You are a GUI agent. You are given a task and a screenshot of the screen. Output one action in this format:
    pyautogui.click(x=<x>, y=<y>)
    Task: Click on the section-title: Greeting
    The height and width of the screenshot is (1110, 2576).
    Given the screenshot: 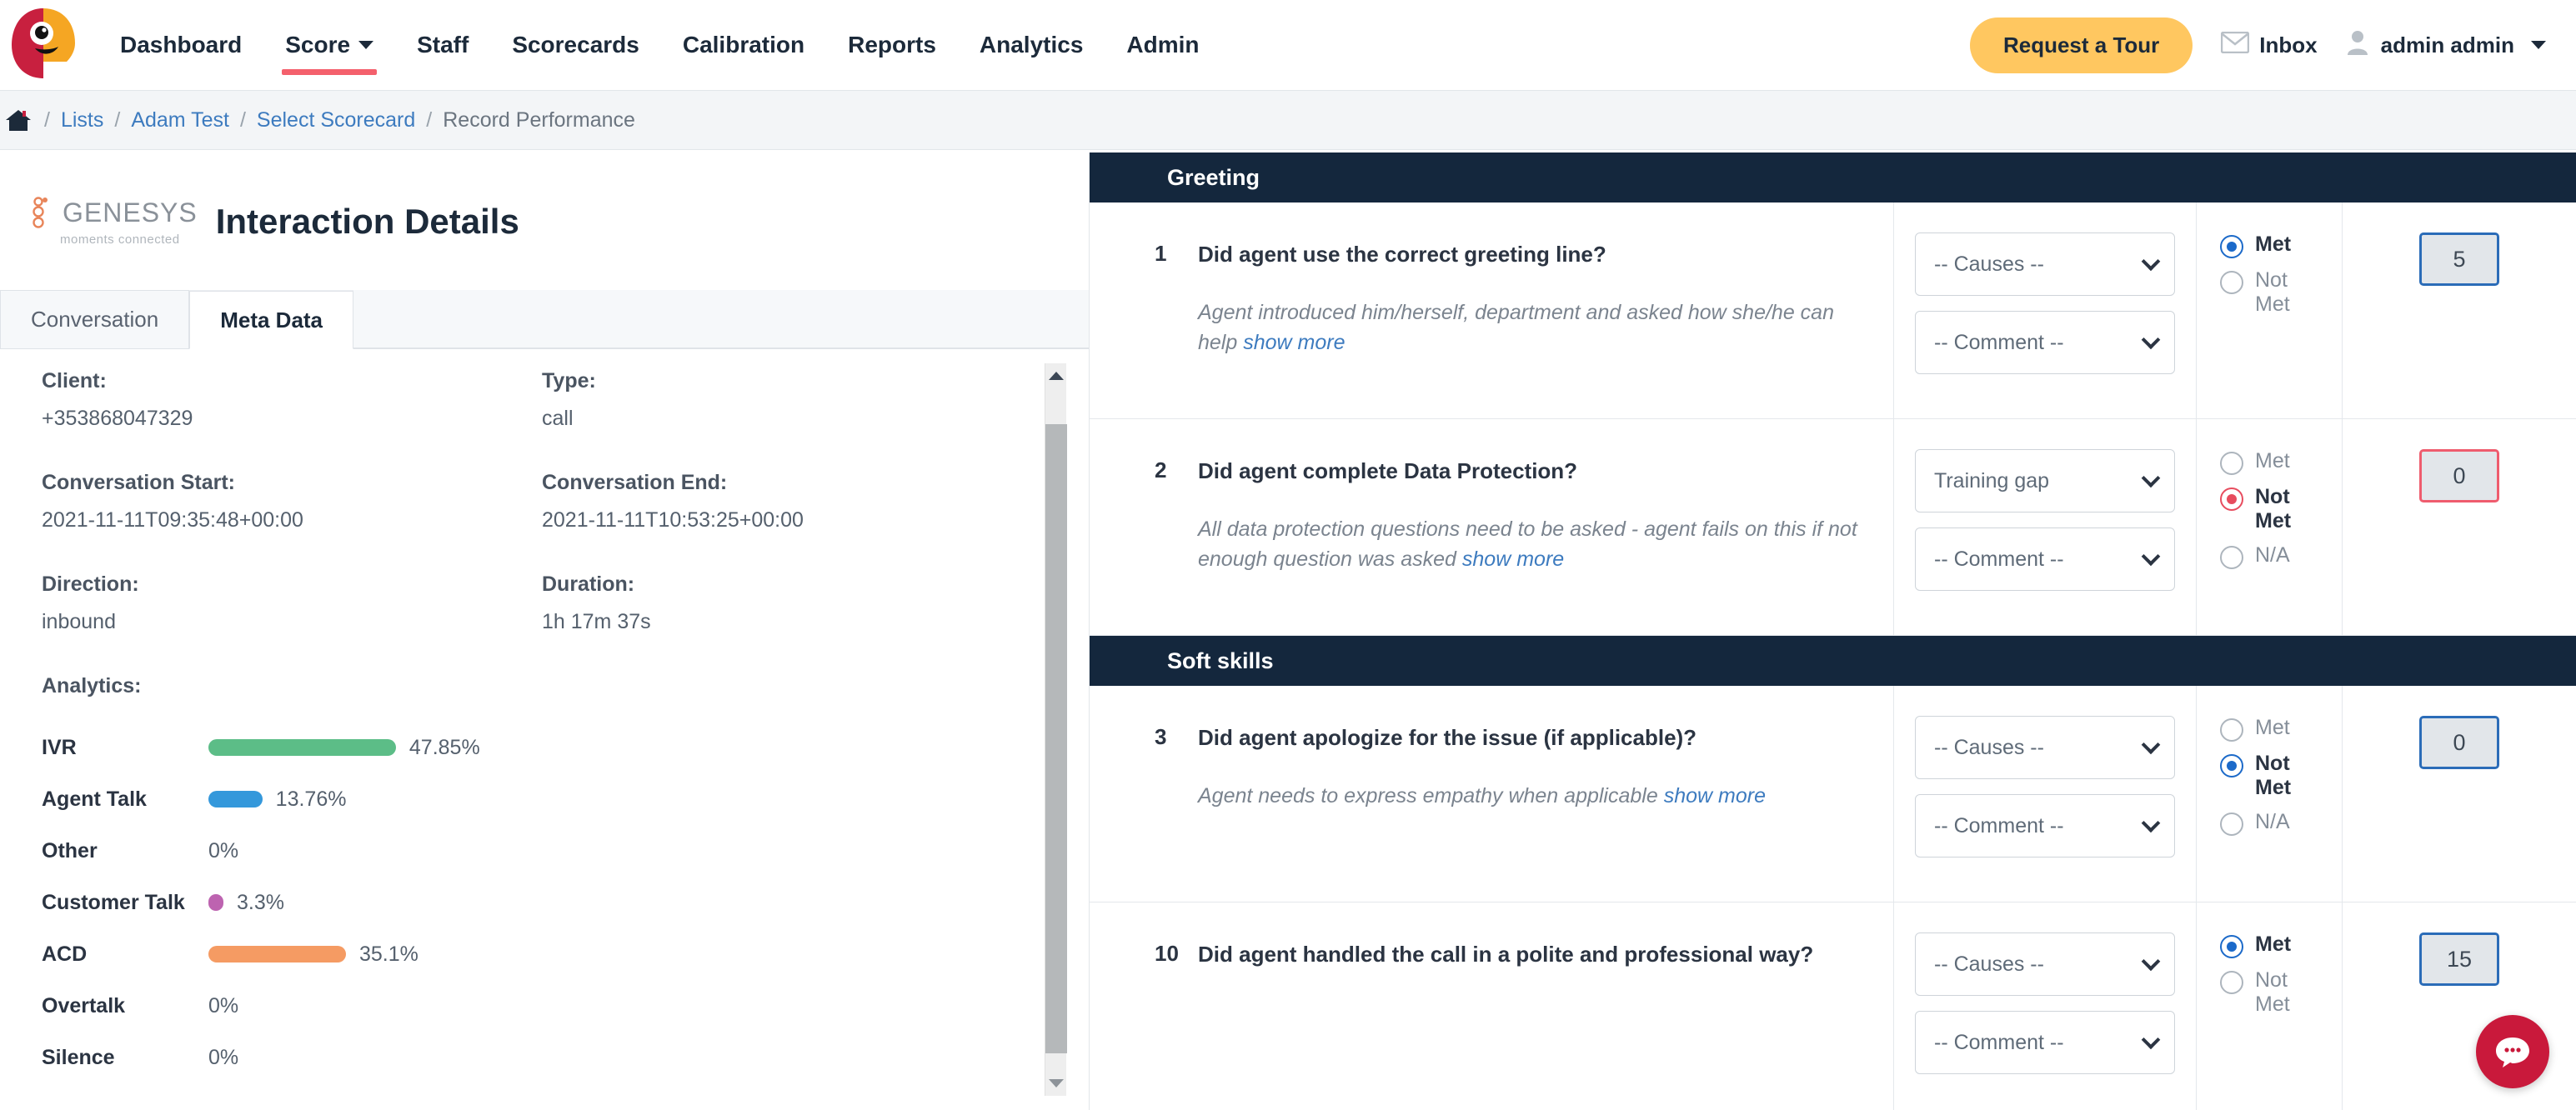 What is the action you would take?
    pyautogui.click(x=1213, y=177)
    